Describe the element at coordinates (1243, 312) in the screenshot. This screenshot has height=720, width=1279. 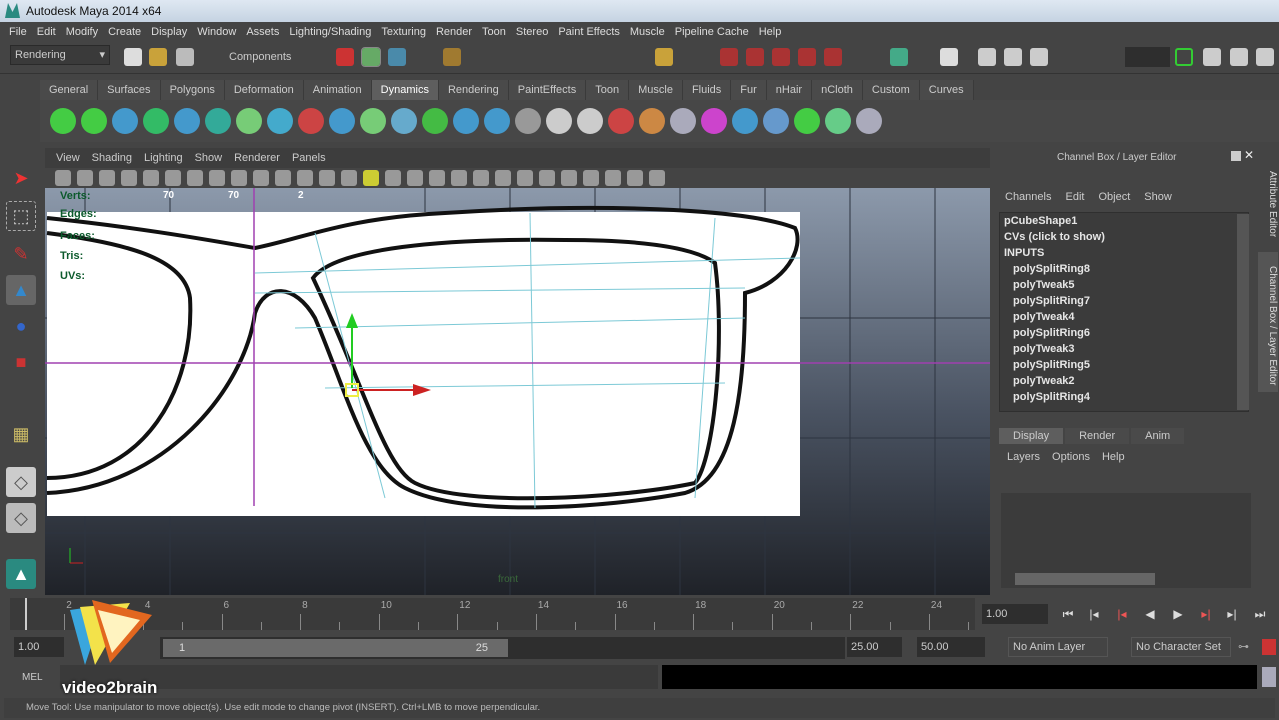
I see `channel-scrollbar` at that location.